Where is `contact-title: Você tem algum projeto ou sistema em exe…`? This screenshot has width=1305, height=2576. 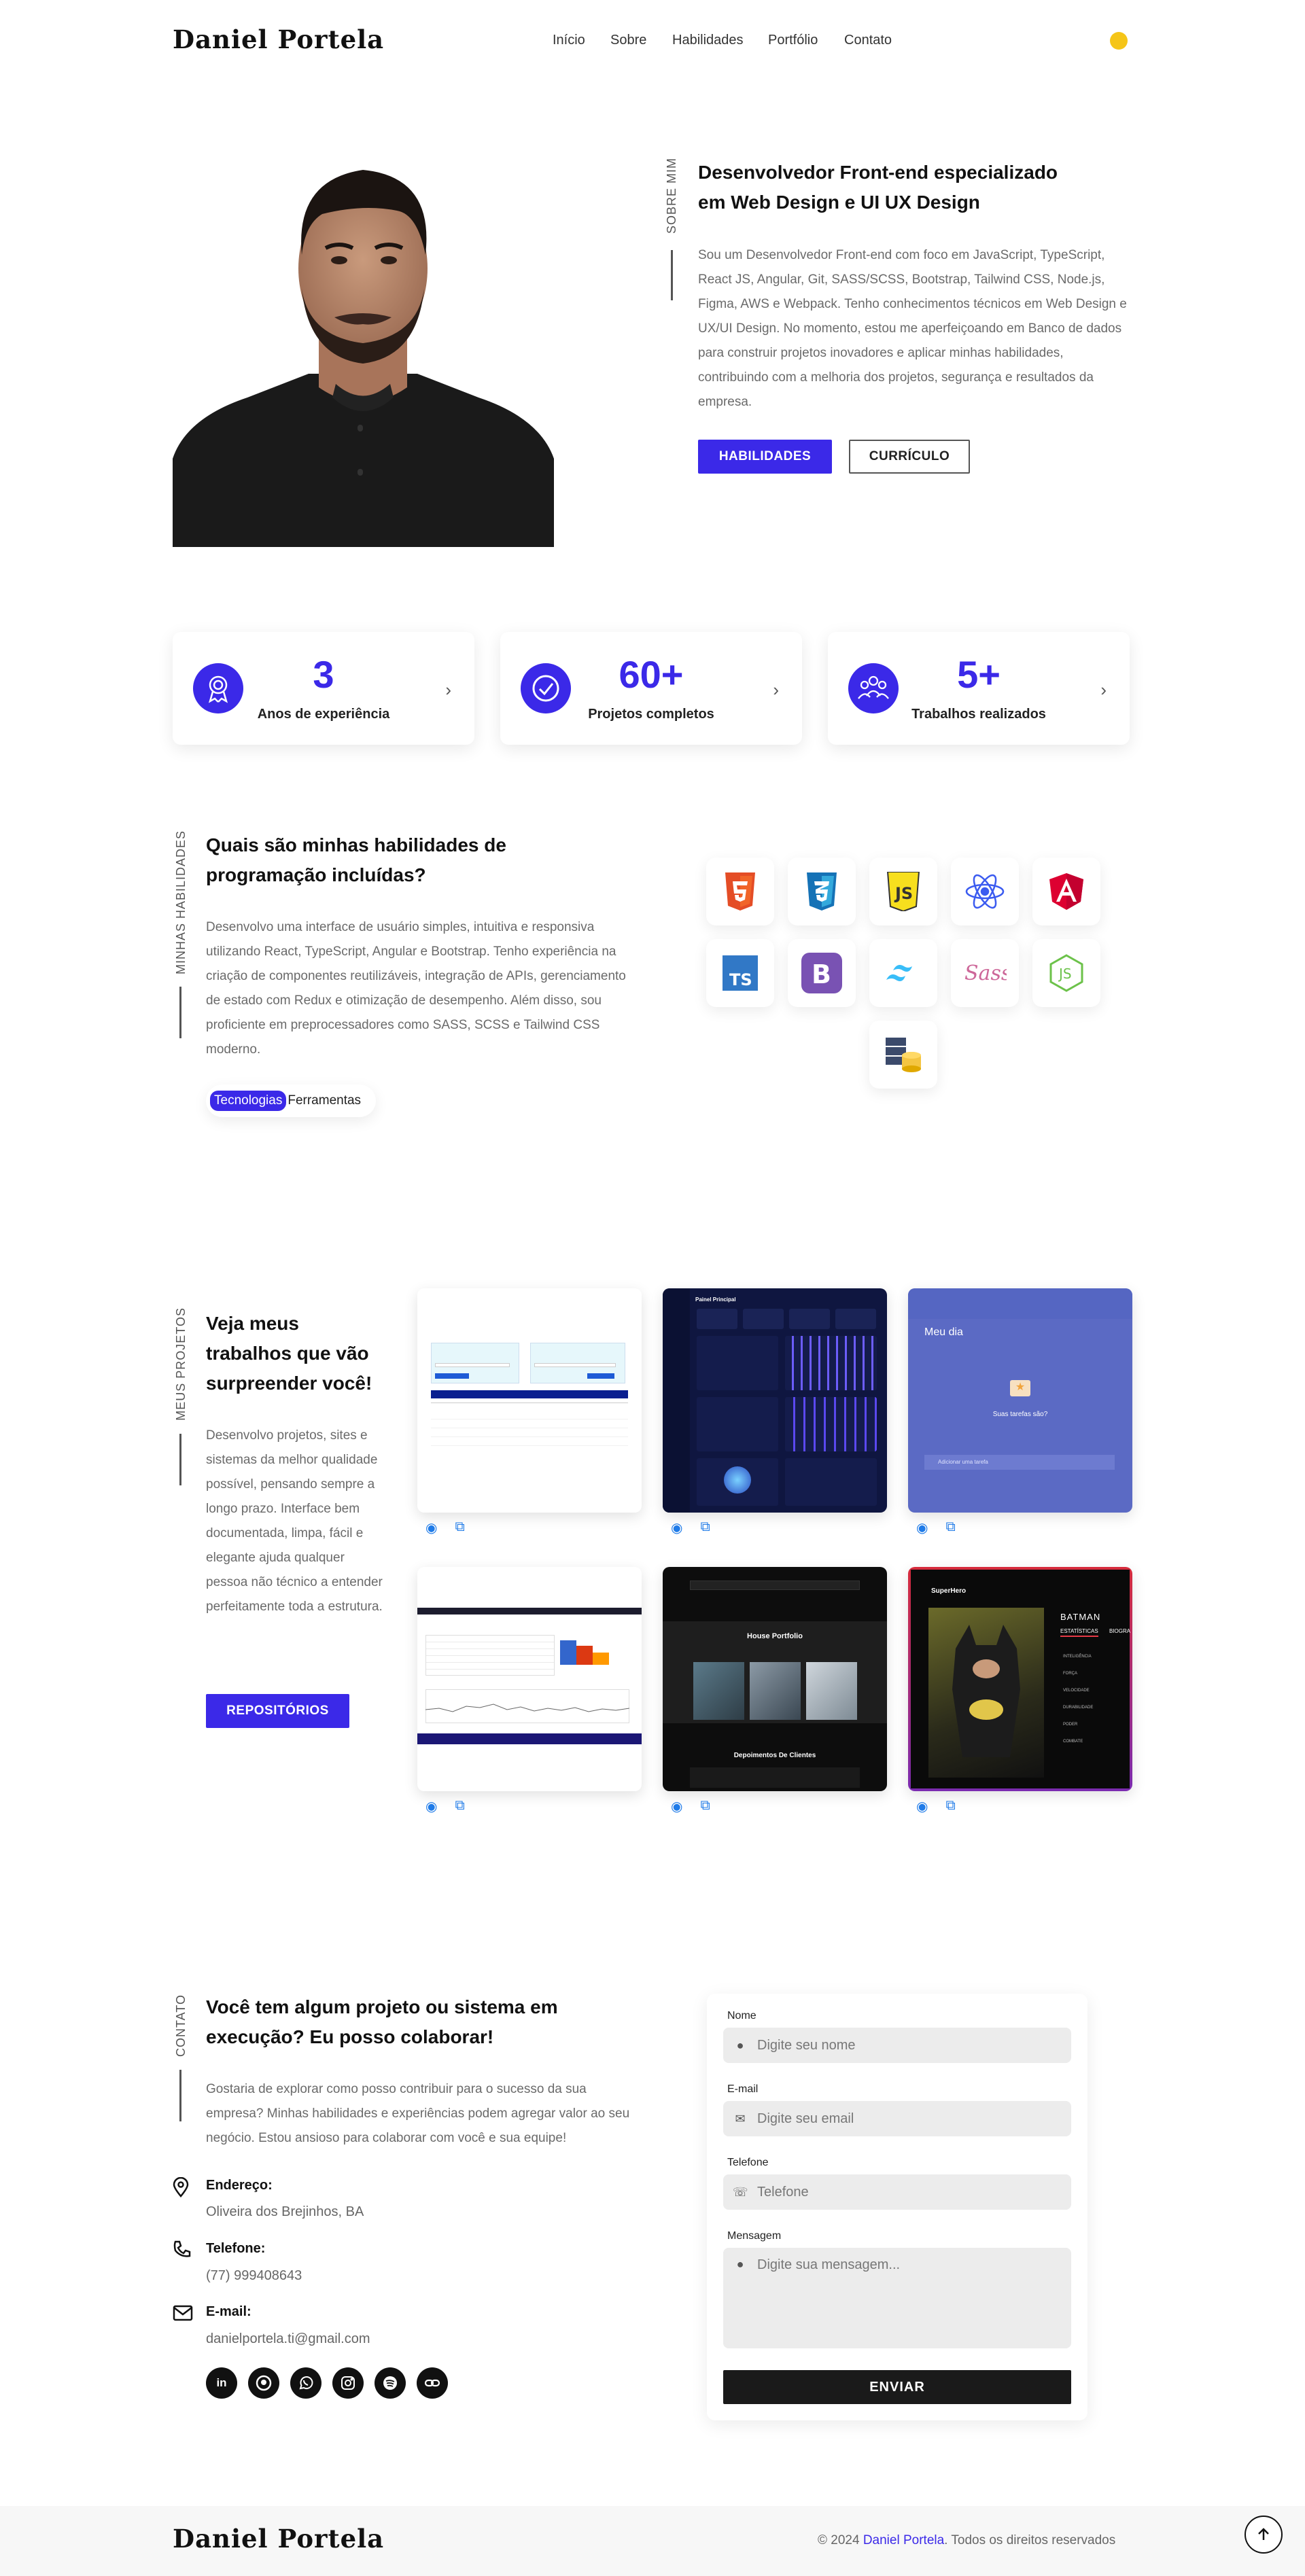
contact-title: Você tem algum projeto ou sistema em exe… is located at coordinates (382, 2021).